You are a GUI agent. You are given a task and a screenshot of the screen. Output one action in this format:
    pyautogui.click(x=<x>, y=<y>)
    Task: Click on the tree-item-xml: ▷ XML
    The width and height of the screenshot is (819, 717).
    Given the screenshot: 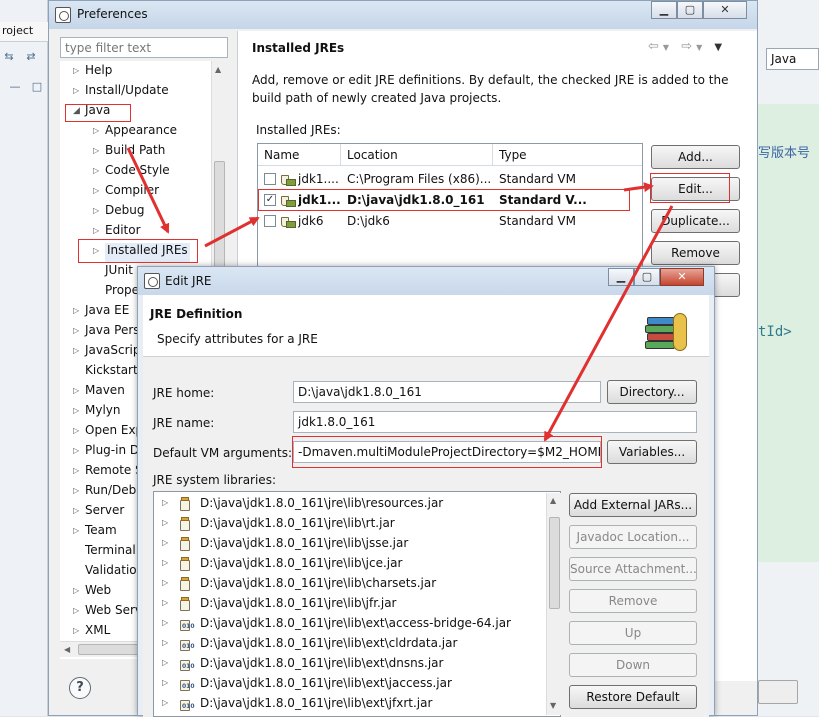 What is the action you would take?
    pyautogui.click(x=91, y=633)
    